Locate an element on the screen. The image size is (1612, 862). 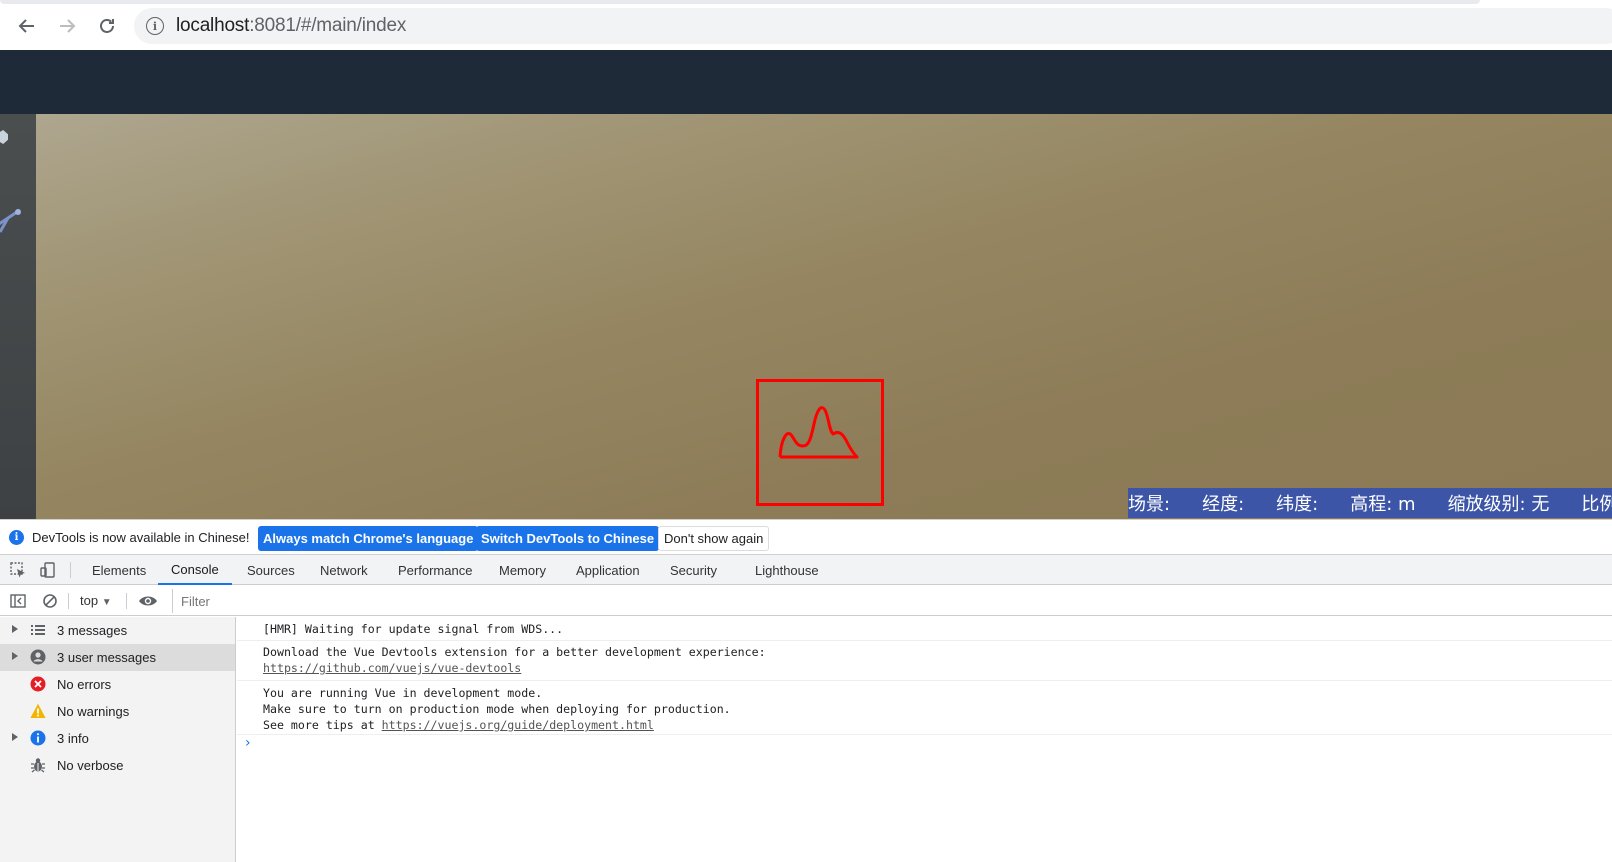
tab-memory: Memory is located at coordinates (522, 570).